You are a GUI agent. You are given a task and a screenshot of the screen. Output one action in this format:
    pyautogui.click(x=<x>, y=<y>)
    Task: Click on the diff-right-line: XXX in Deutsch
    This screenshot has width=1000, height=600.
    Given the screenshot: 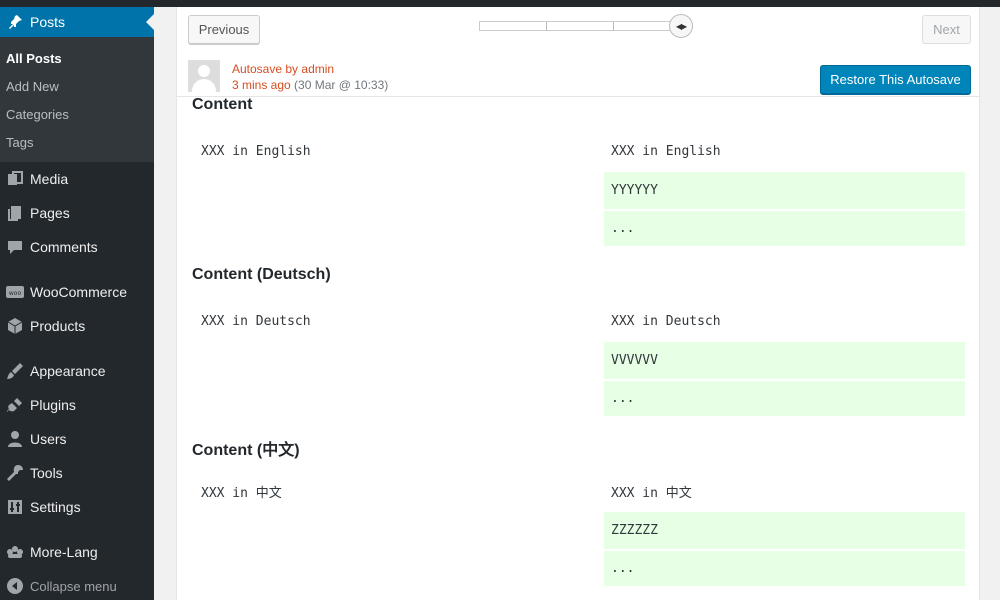 What is the action you would take?
    pyautogui.click(x=666, y=321)
    